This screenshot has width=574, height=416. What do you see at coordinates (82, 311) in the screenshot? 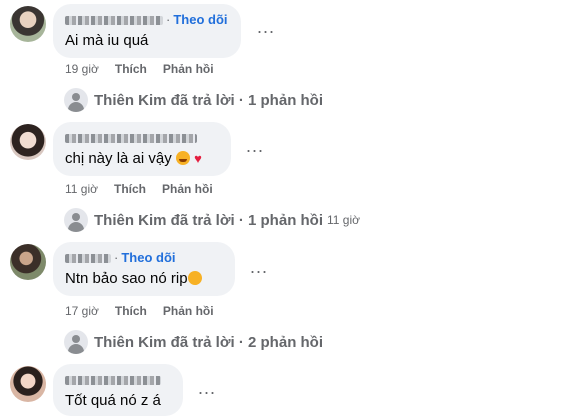
I see `comment-time: 17 giờ` at bounding box center [82, 311].